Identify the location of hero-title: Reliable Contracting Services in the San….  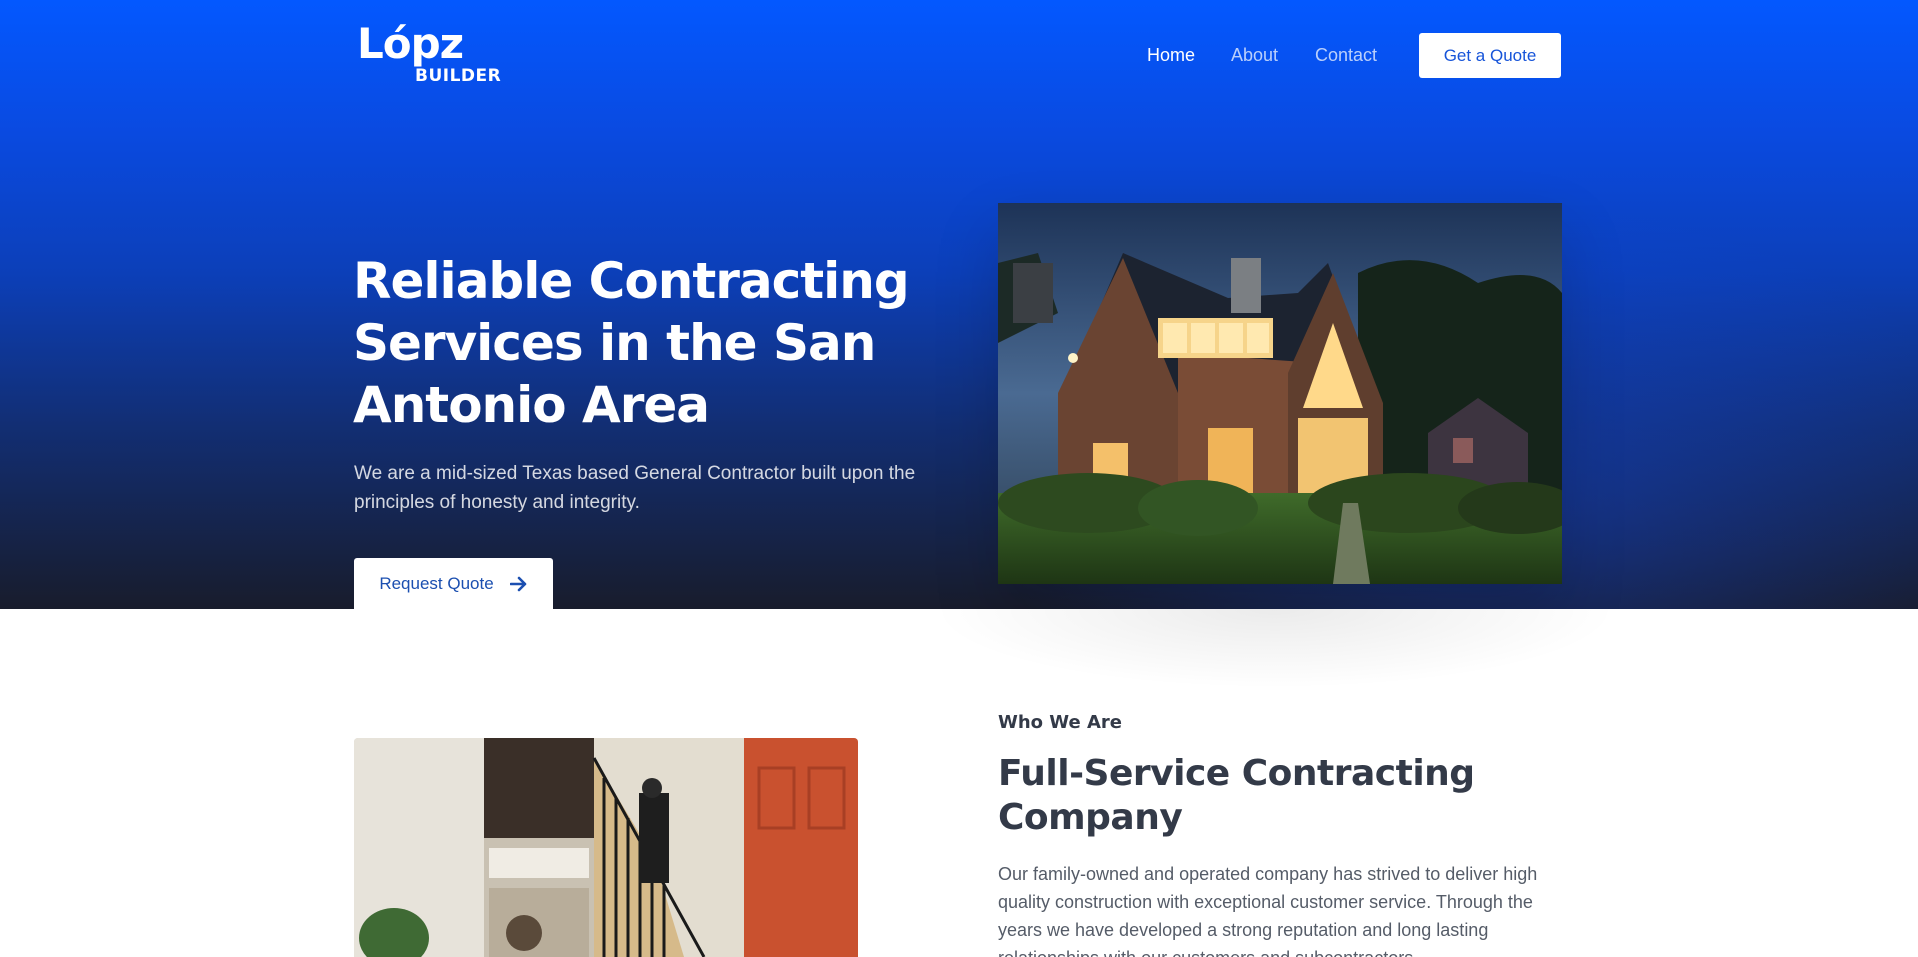
(631, 343).